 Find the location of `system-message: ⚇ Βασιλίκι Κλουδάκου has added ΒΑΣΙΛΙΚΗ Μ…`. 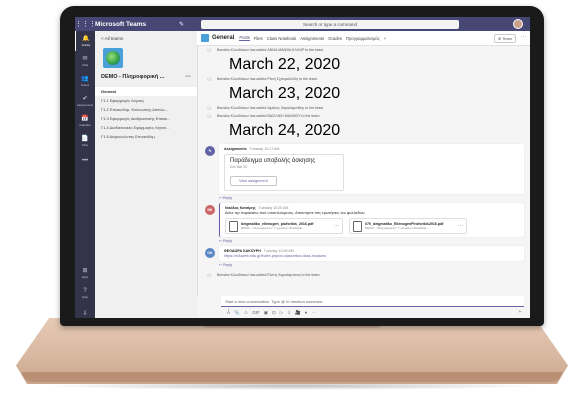

system-message: ⚇ Βασιλίκι Κλουδάκου has added ΒΑΣΙΛΙΚΗ Μ… is located at coordinates (264, 117).